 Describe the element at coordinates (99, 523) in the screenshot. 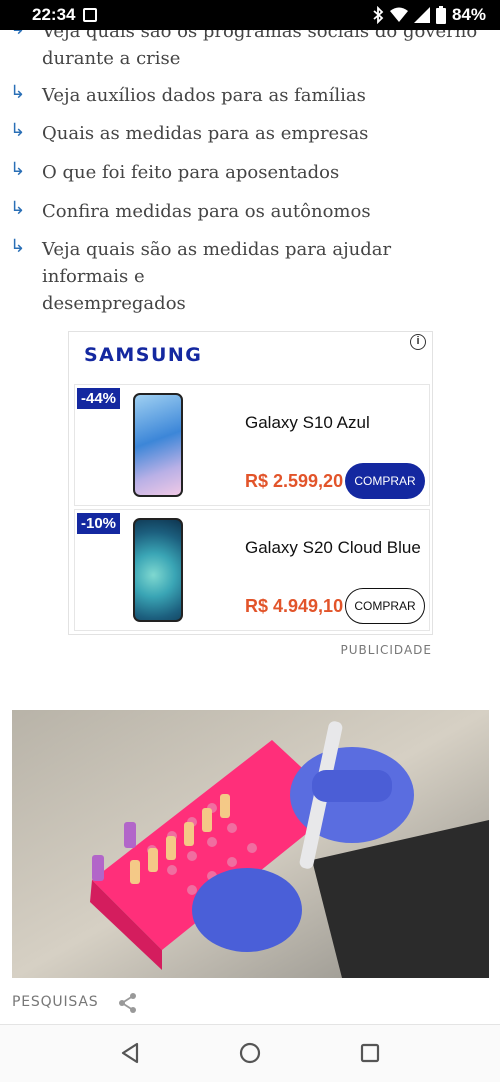

I see `discount-badge: -10%` at that location.